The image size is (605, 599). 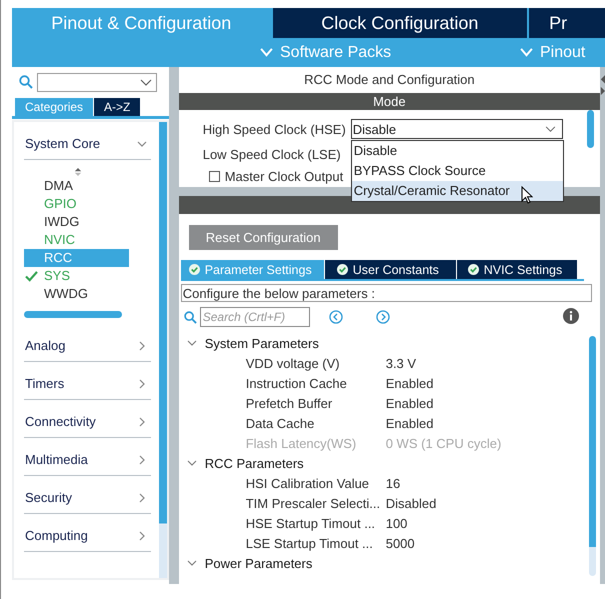 I want to click on parameter-name: Instruction Cache, so click(x=297, y=383).